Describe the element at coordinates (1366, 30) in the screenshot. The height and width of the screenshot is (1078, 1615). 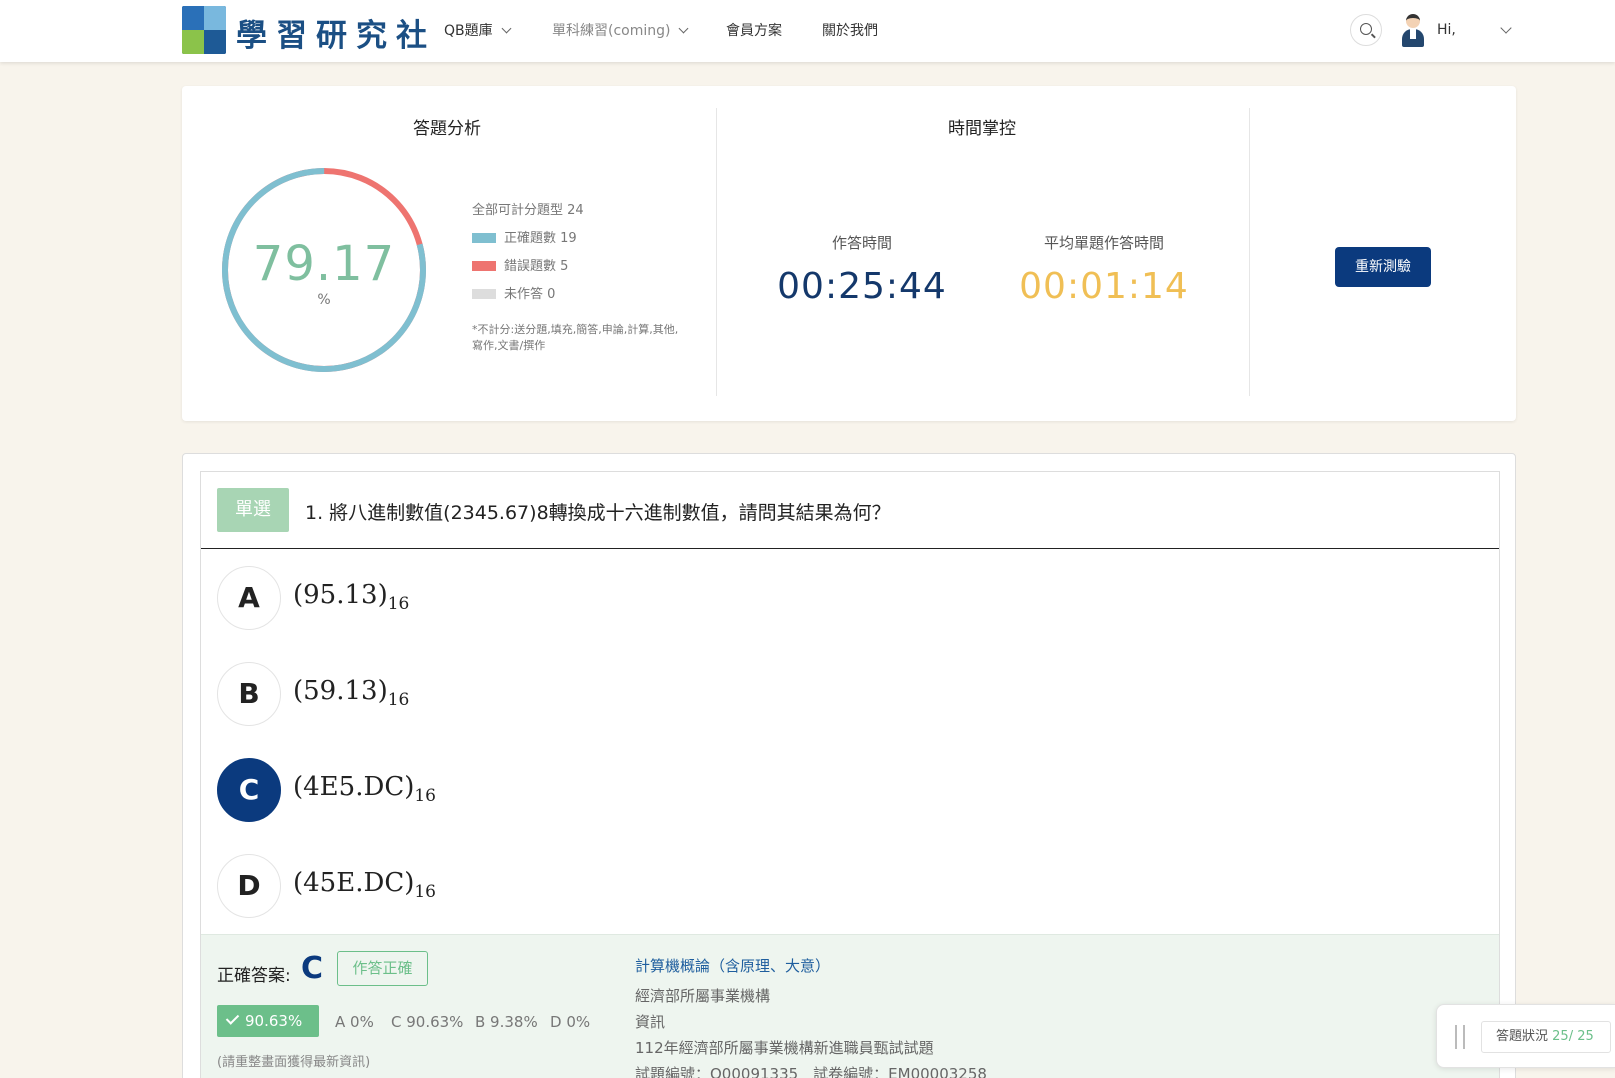
I see `search-icon` at that location.